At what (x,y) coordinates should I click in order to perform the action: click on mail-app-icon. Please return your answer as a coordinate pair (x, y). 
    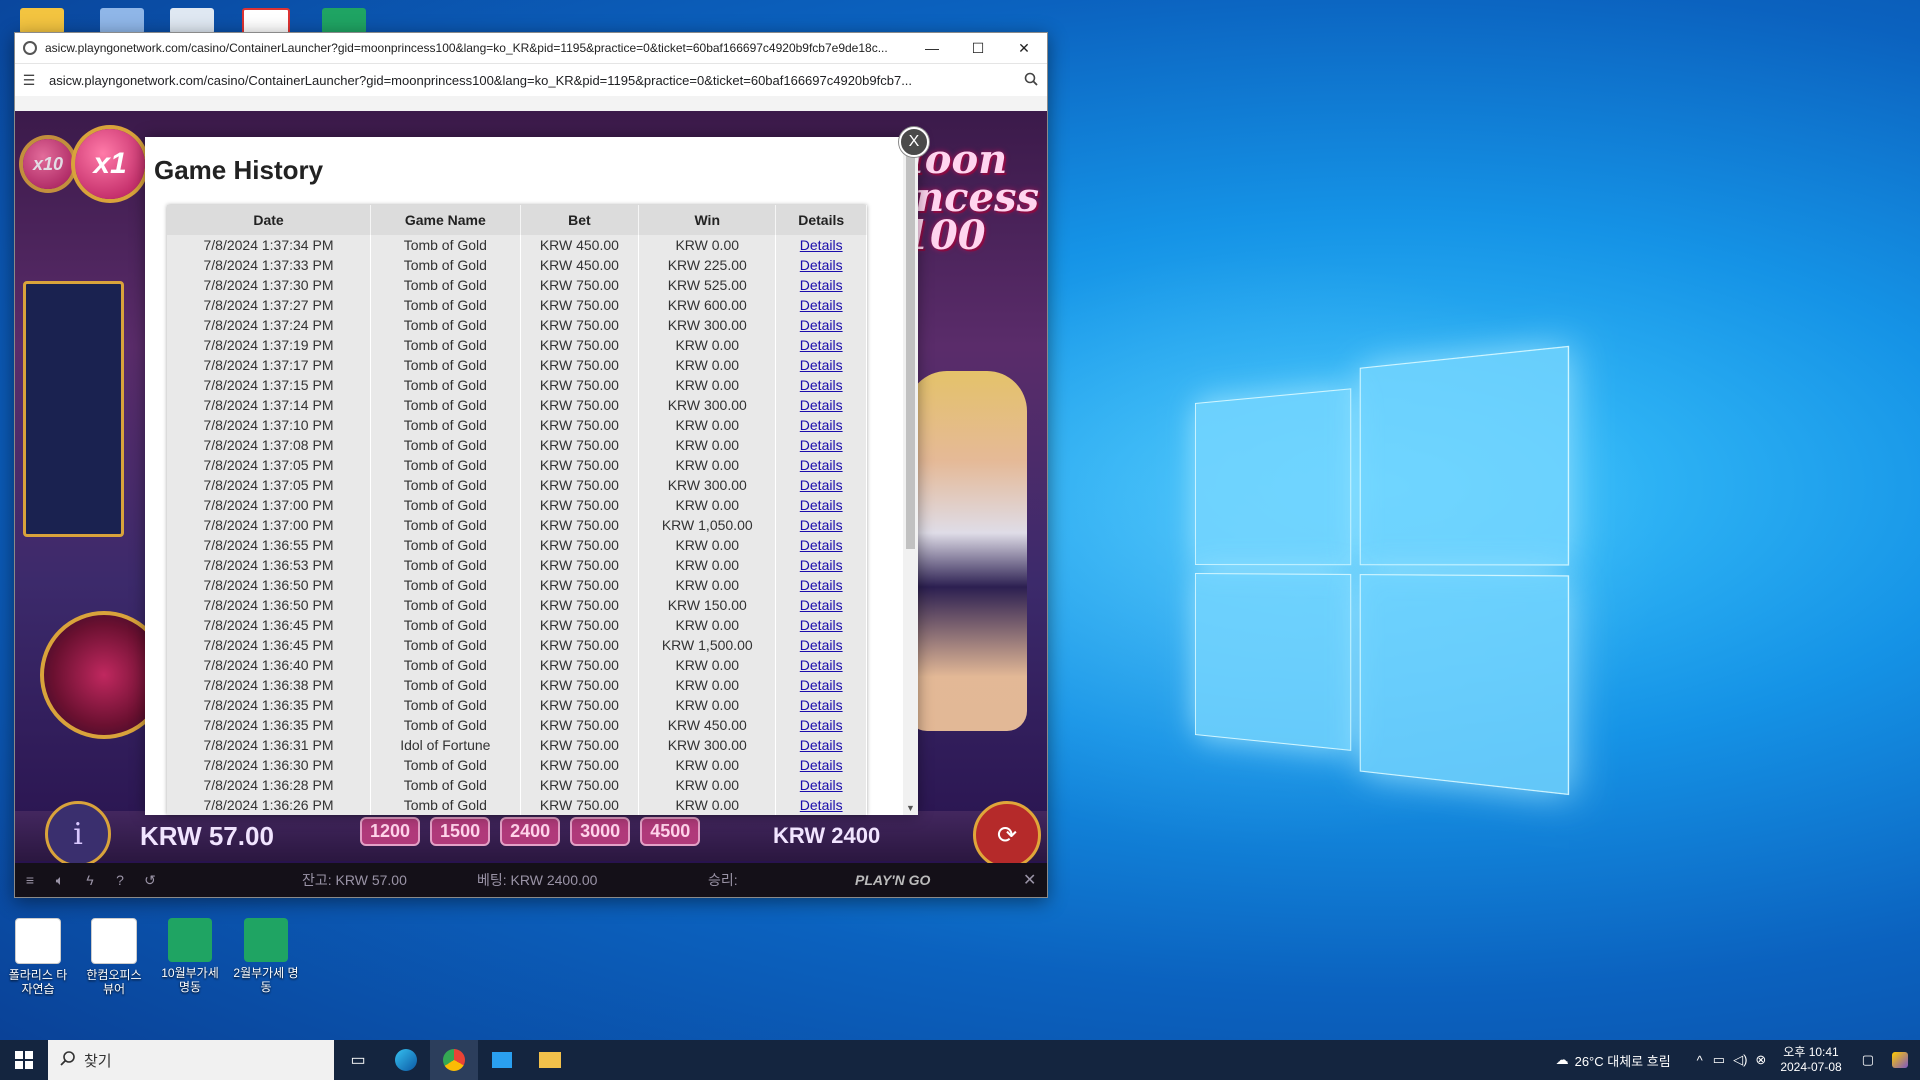
    Looking at the image, I should click on (502, 1060).